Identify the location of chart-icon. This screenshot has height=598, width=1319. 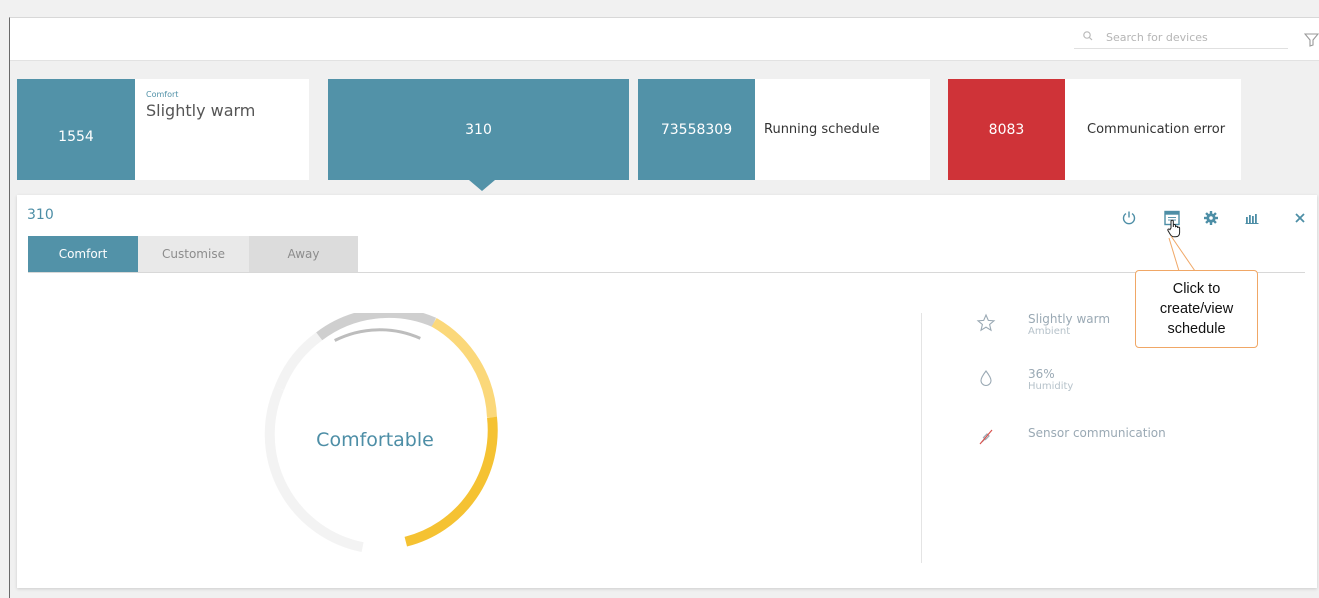
(1252, 218).